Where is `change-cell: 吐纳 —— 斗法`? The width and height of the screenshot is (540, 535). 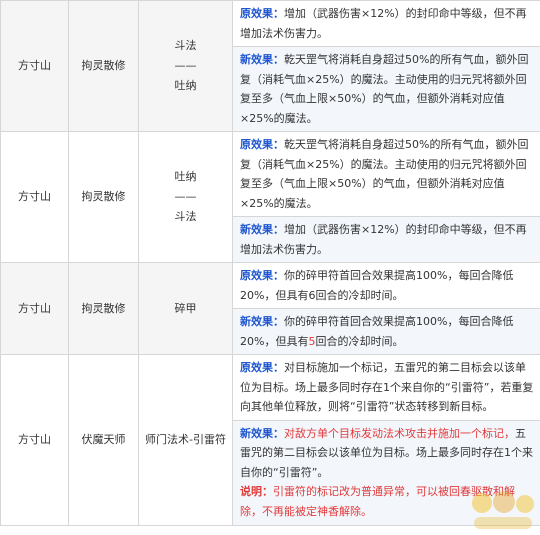
change-cell: 吐纳 —— 斗法 is located at coordinates (185, 197).